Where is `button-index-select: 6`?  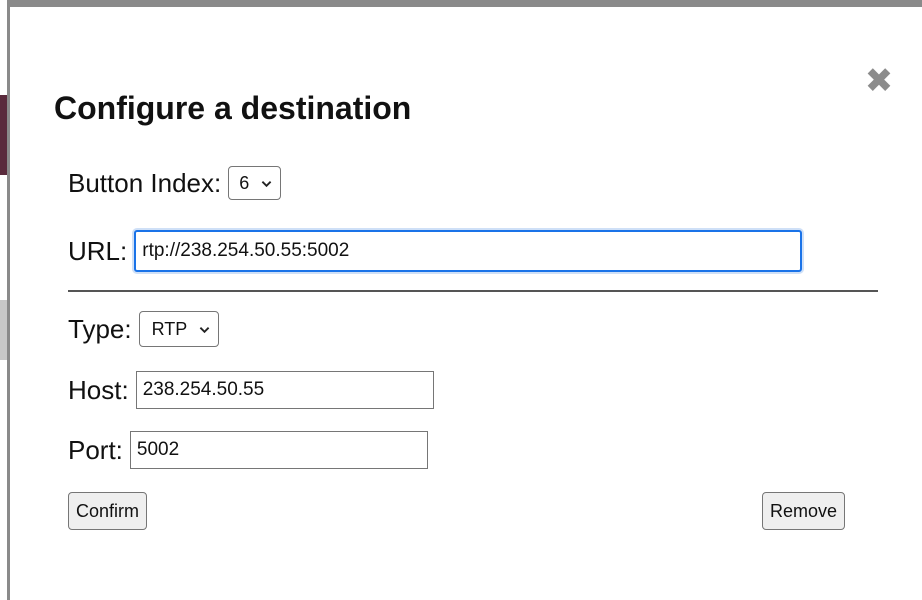
button-index-select: 6 is located at coordinates (255, 183).